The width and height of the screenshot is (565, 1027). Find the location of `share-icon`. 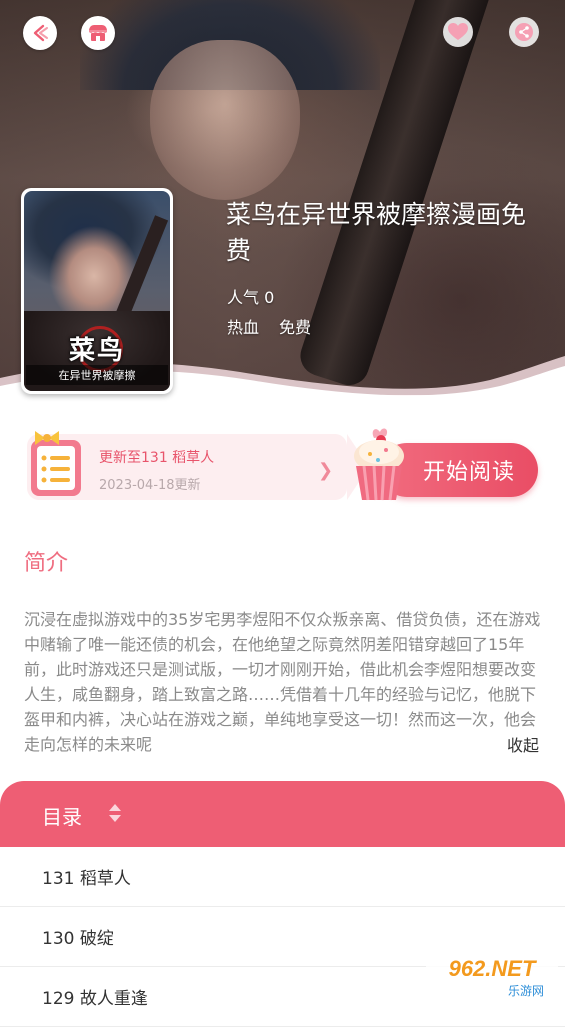

share-icon is located at coordinates (524, 32).